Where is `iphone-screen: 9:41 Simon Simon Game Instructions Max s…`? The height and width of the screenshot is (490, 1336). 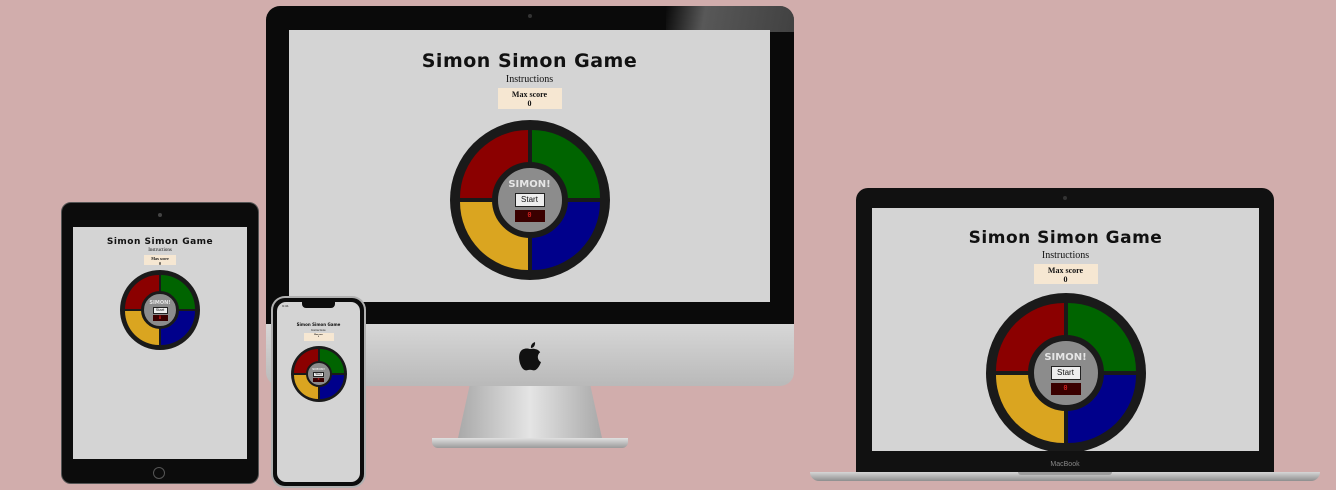
iphone-screen: 9:41 Simon Simon Game Instructions Max s… is located at coordinates (318, 392).